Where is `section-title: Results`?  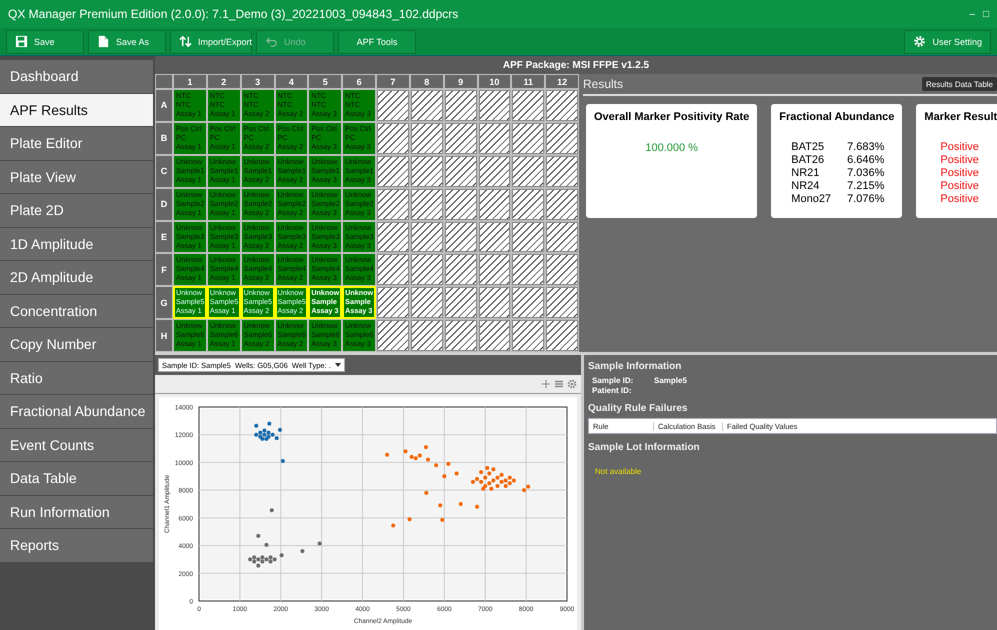
section-title: Results is located at coordinates (603, 84).